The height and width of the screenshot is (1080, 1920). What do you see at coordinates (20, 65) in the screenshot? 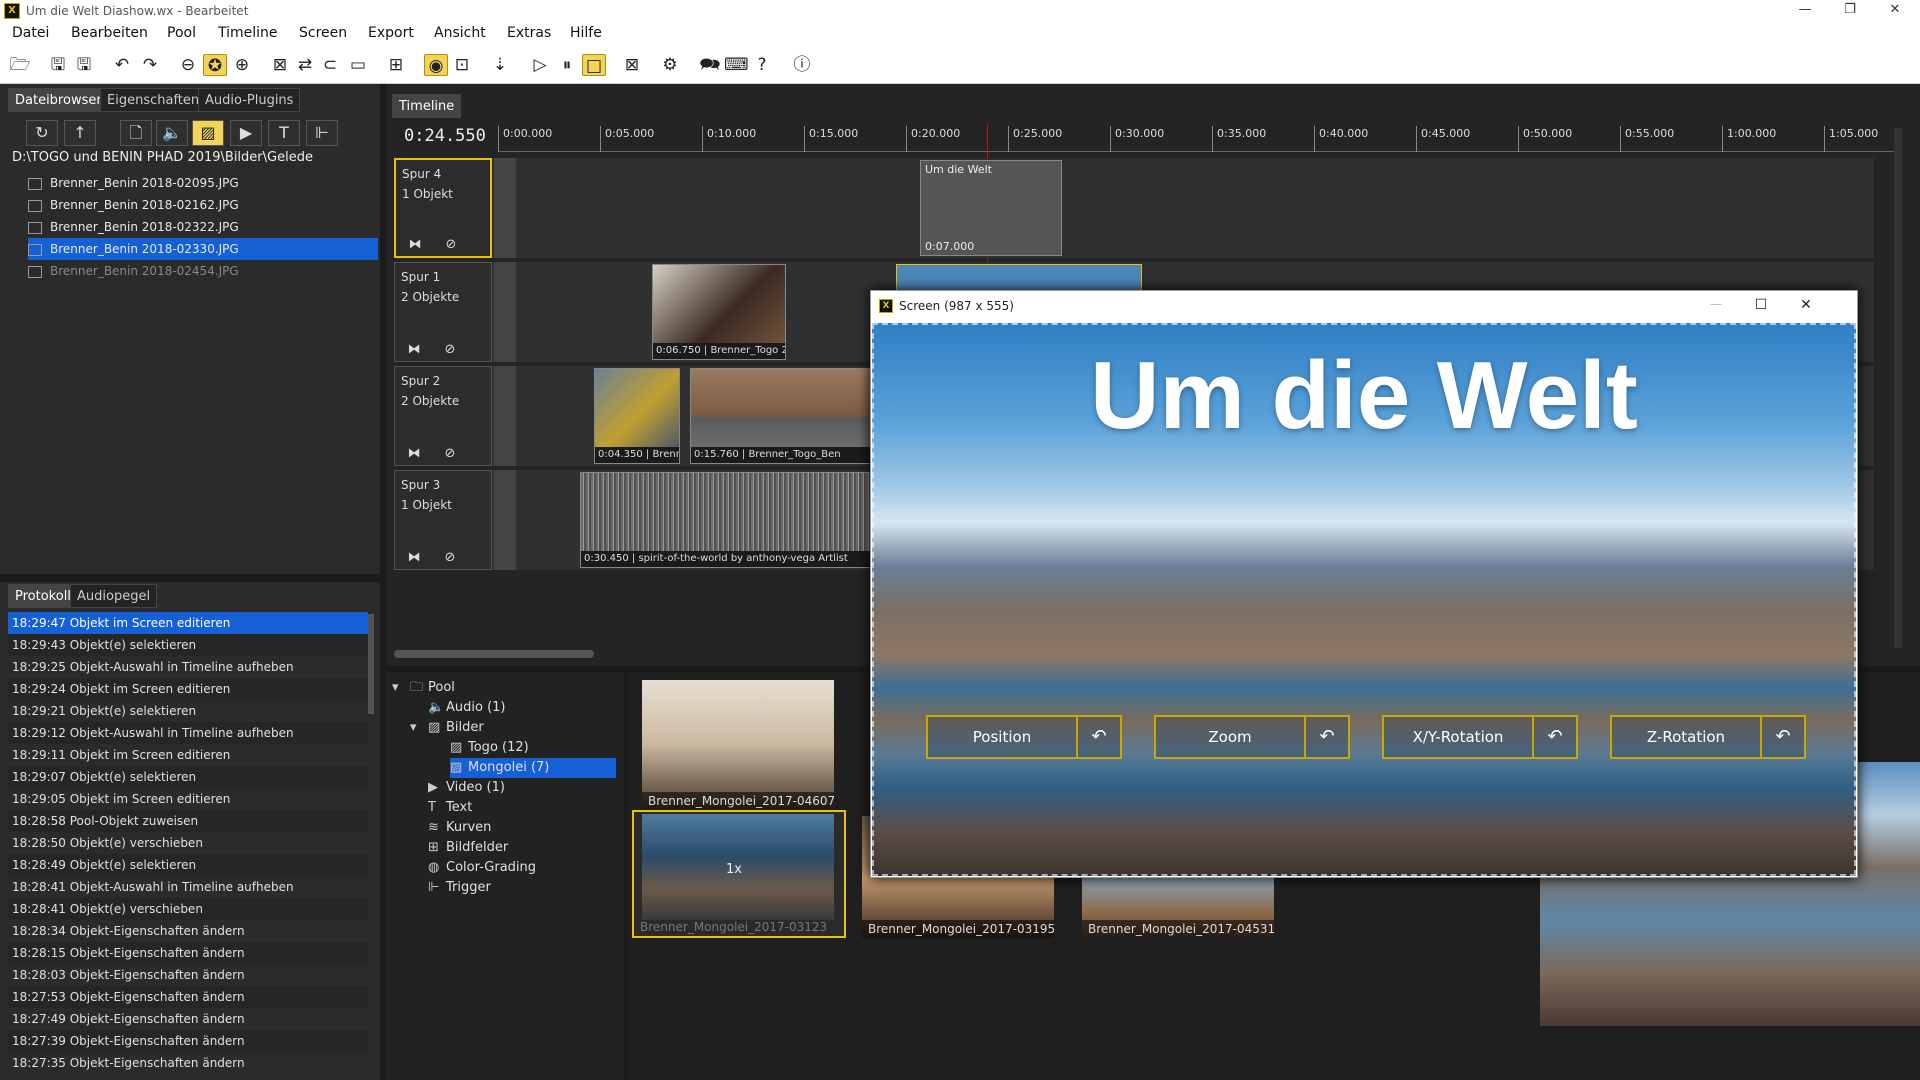
I see `open-folder-icon: 🗁` at bounding box center [20, 65].